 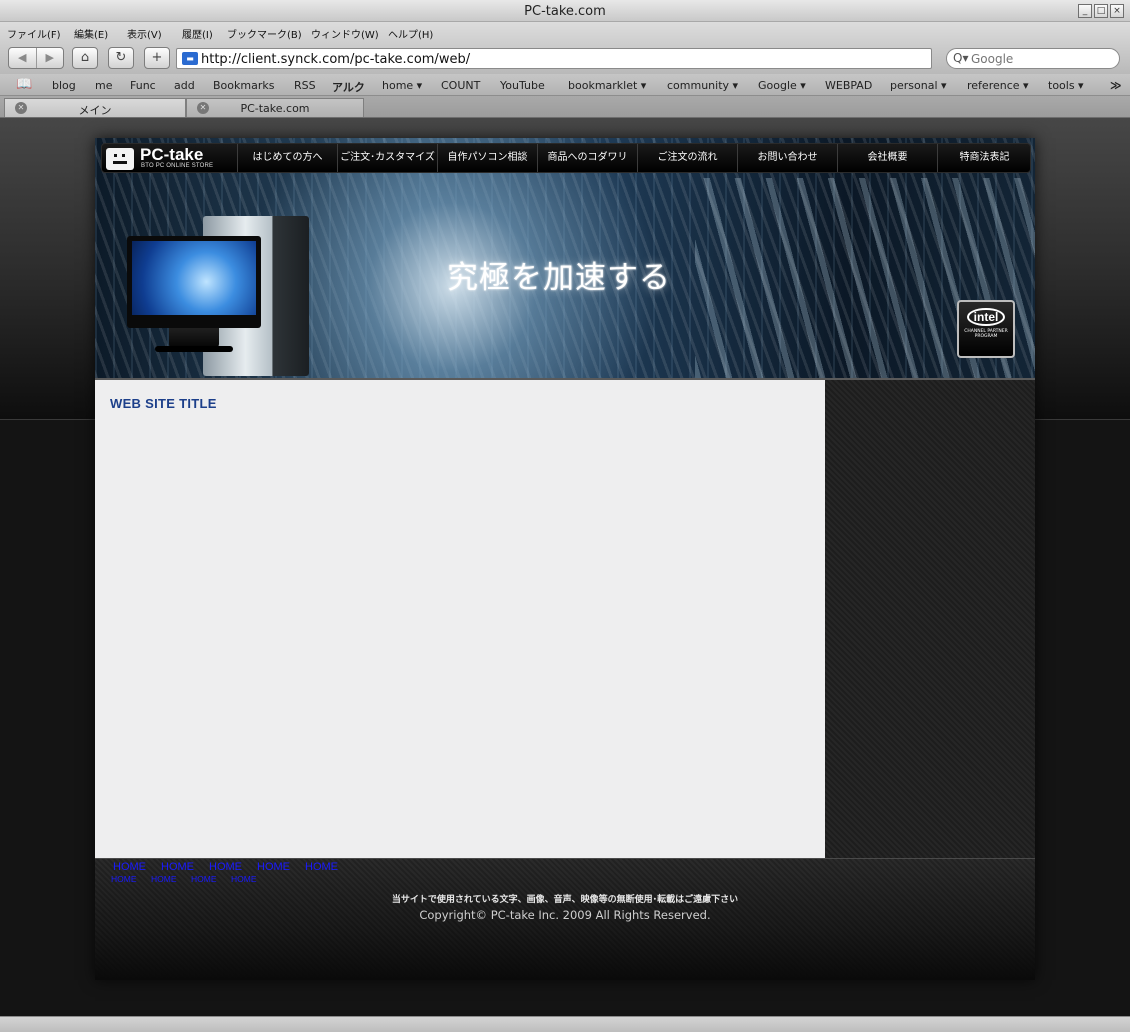 What do you see at coordinates (348, 87) in the screenshot?
I see `bookmark-item: アルク` at bounding box center [348, 87].